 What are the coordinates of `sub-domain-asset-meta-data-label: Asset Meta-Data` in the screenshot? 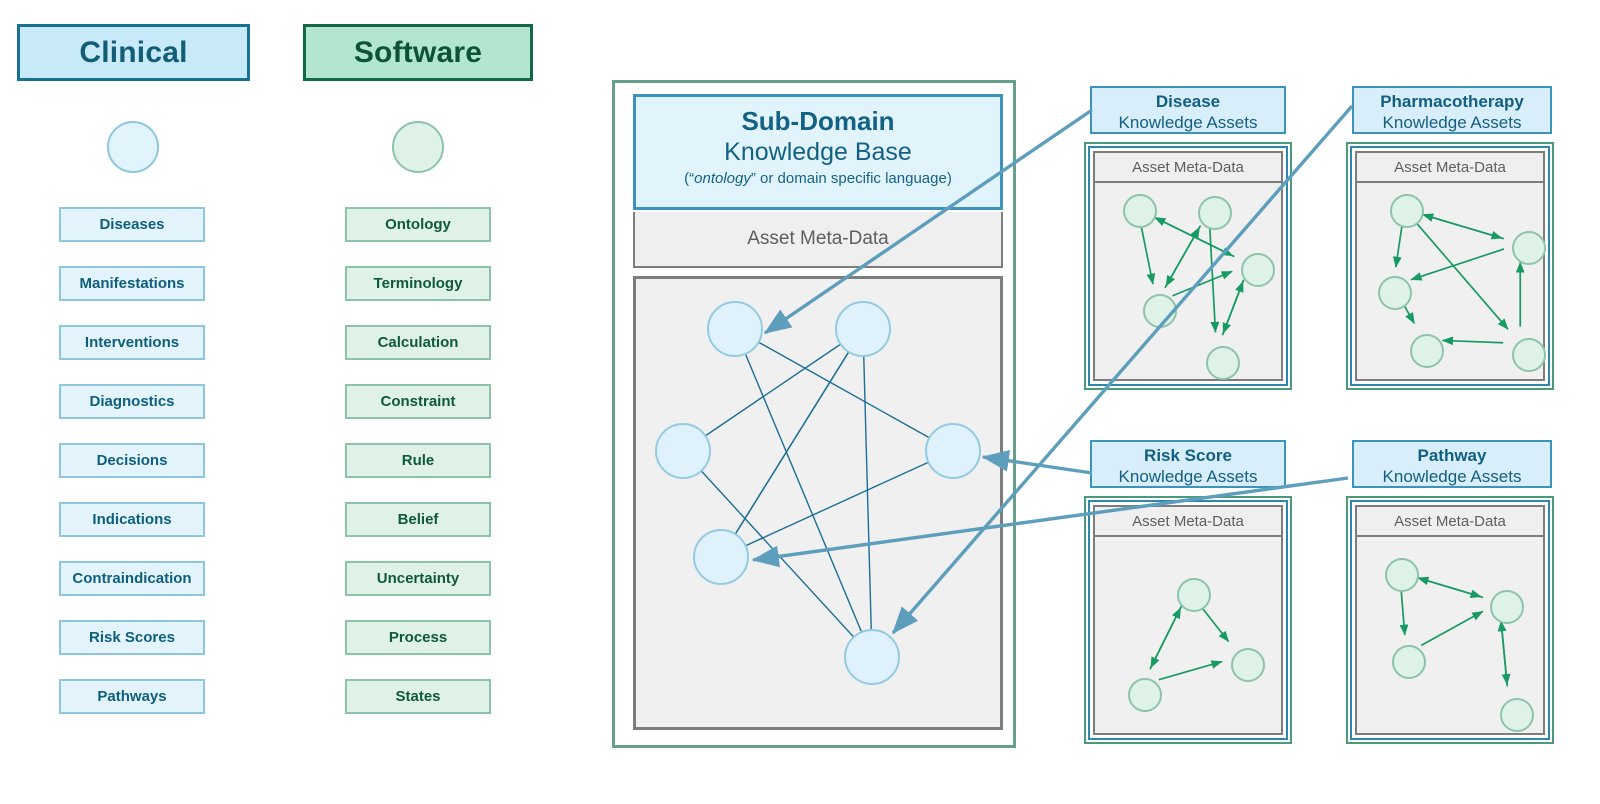 It's located at (818, 238).